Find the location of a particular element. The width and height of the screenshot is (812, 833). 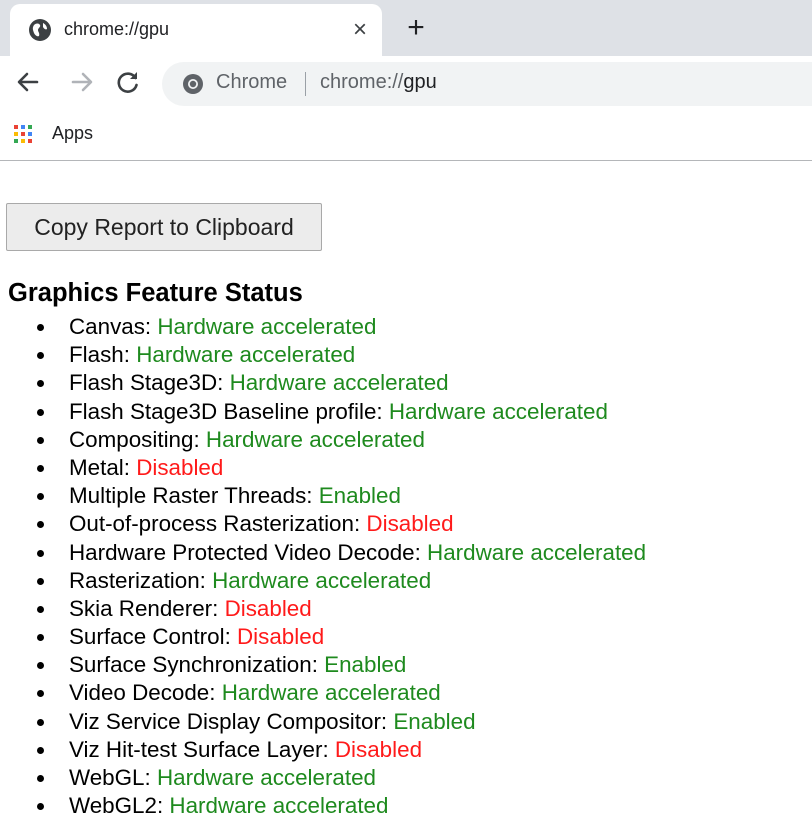

feature-name: Video Decode: is located at coordinates (145, 693).